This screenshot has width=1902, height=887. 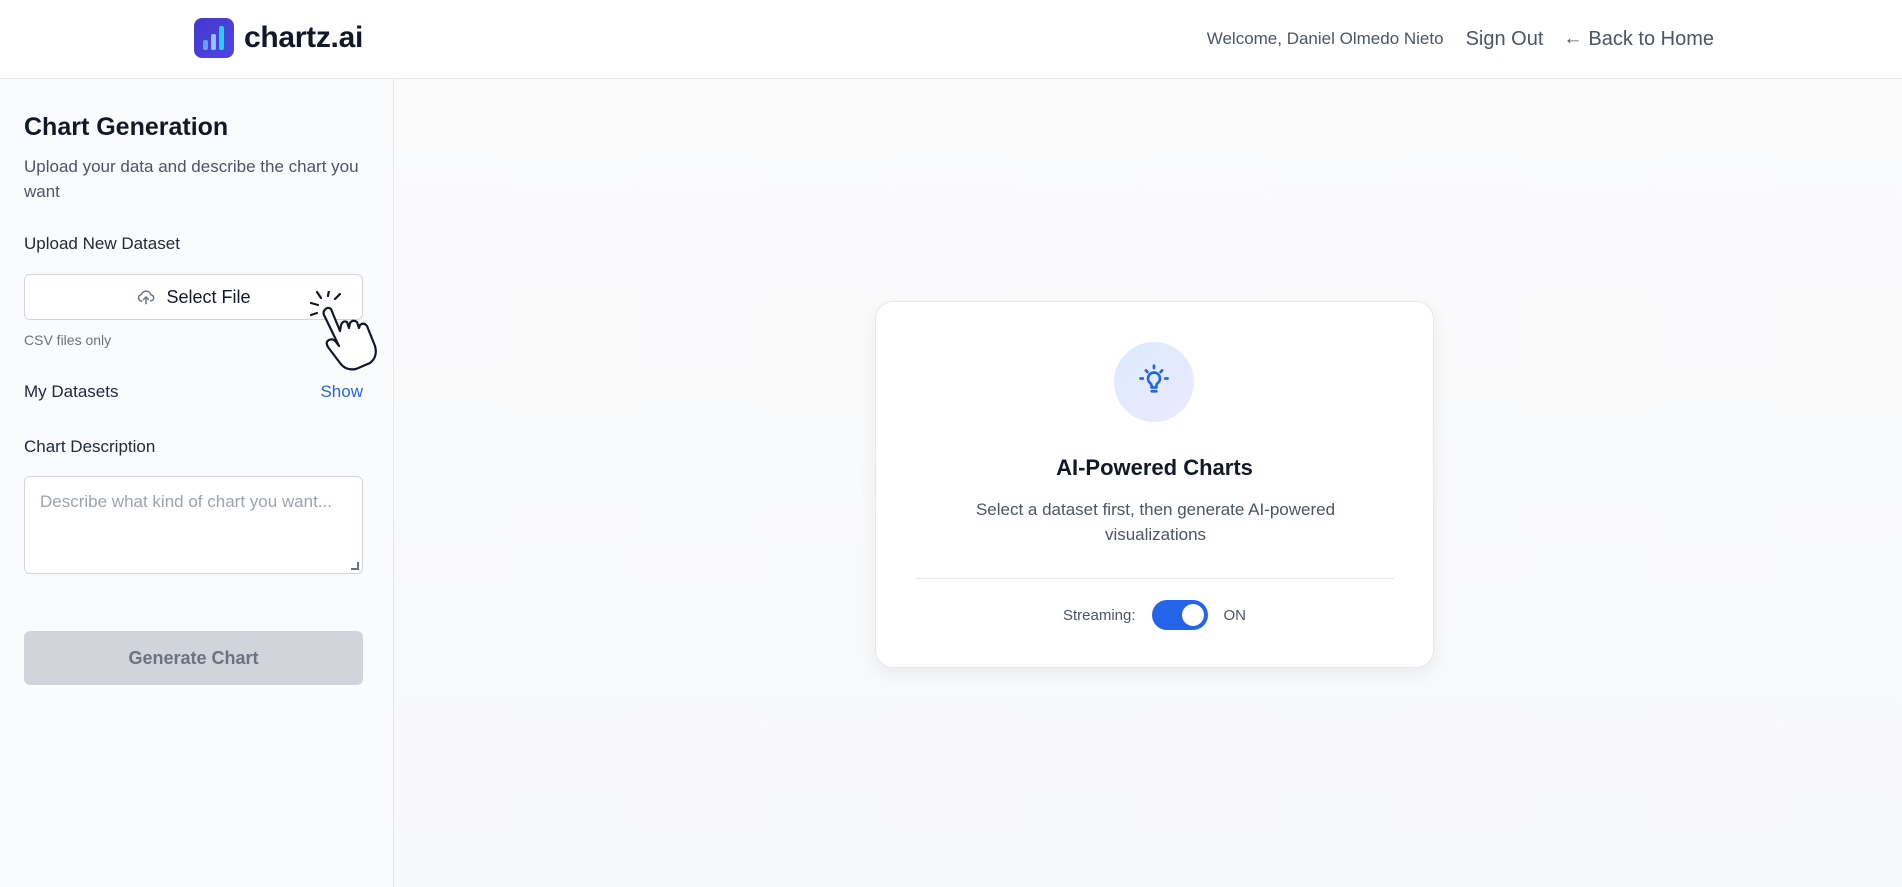 I want to click on generate-chart-label: Generate Chart, so click(x=193, y=657).